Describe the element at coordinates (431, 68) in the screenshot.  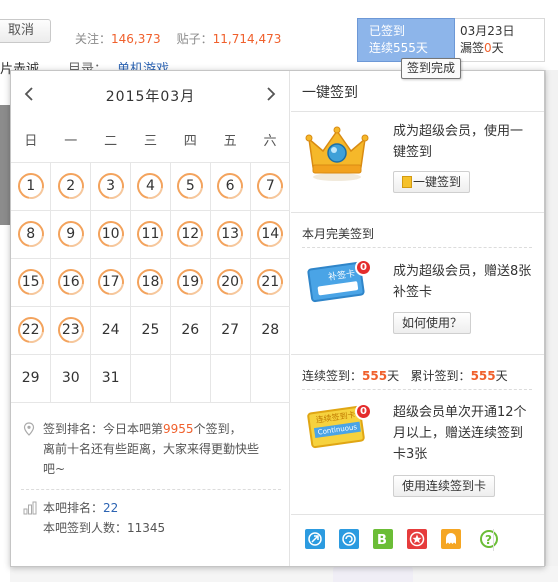
I see `sign-complete-tooltip: 签到完成` at that location.